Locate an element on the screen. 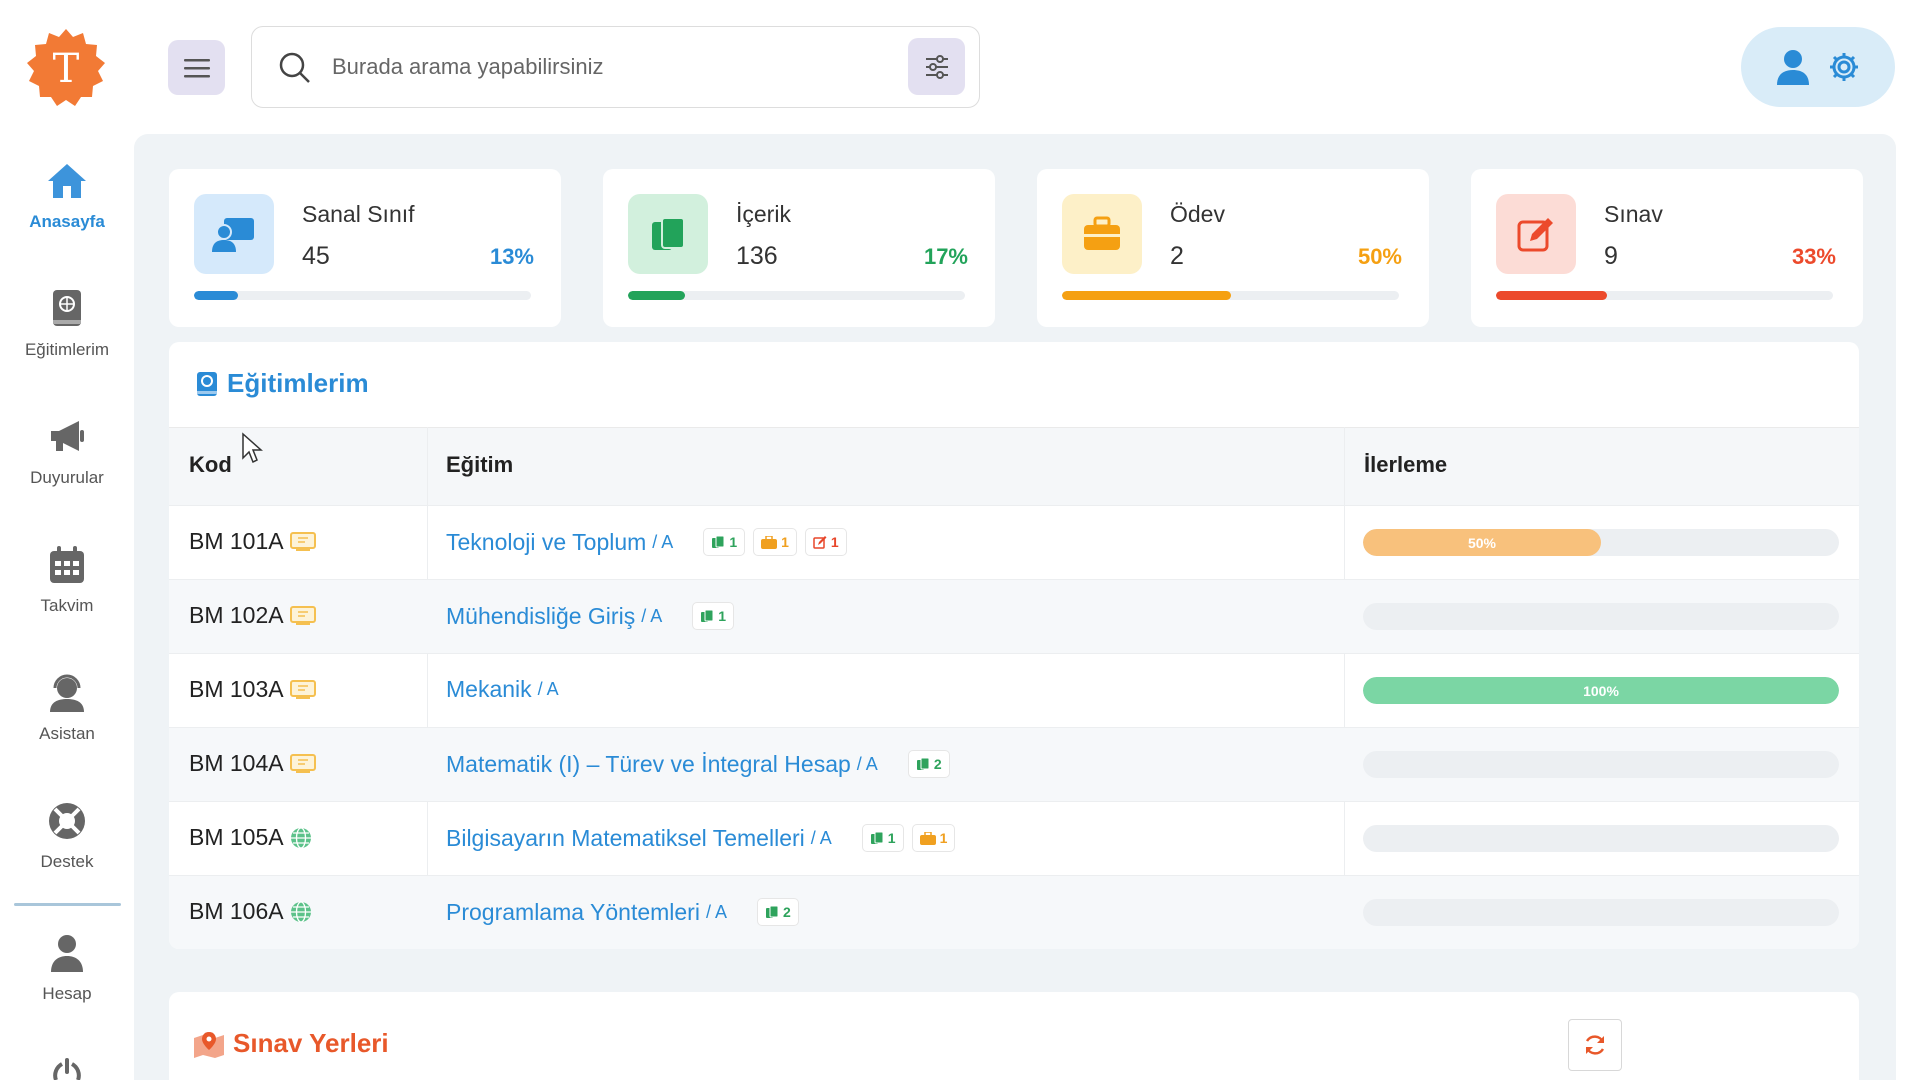  badge-count: 1 is located at coordinates (785, 542).